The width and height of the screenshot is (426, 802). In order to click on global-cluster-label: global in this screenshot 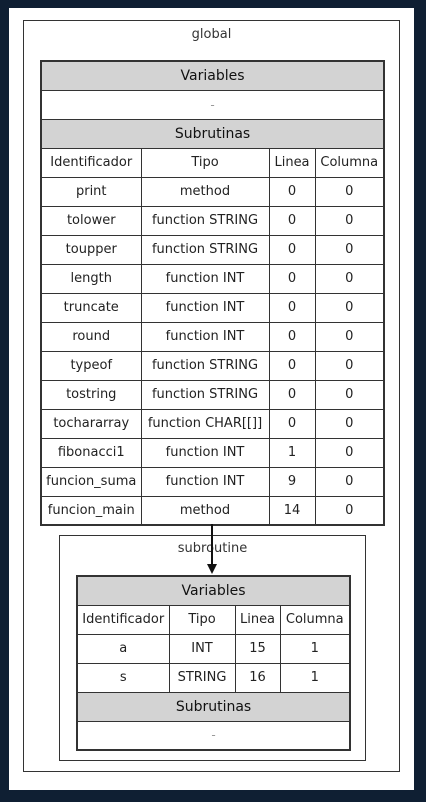, I will do `click(211, 34)`.